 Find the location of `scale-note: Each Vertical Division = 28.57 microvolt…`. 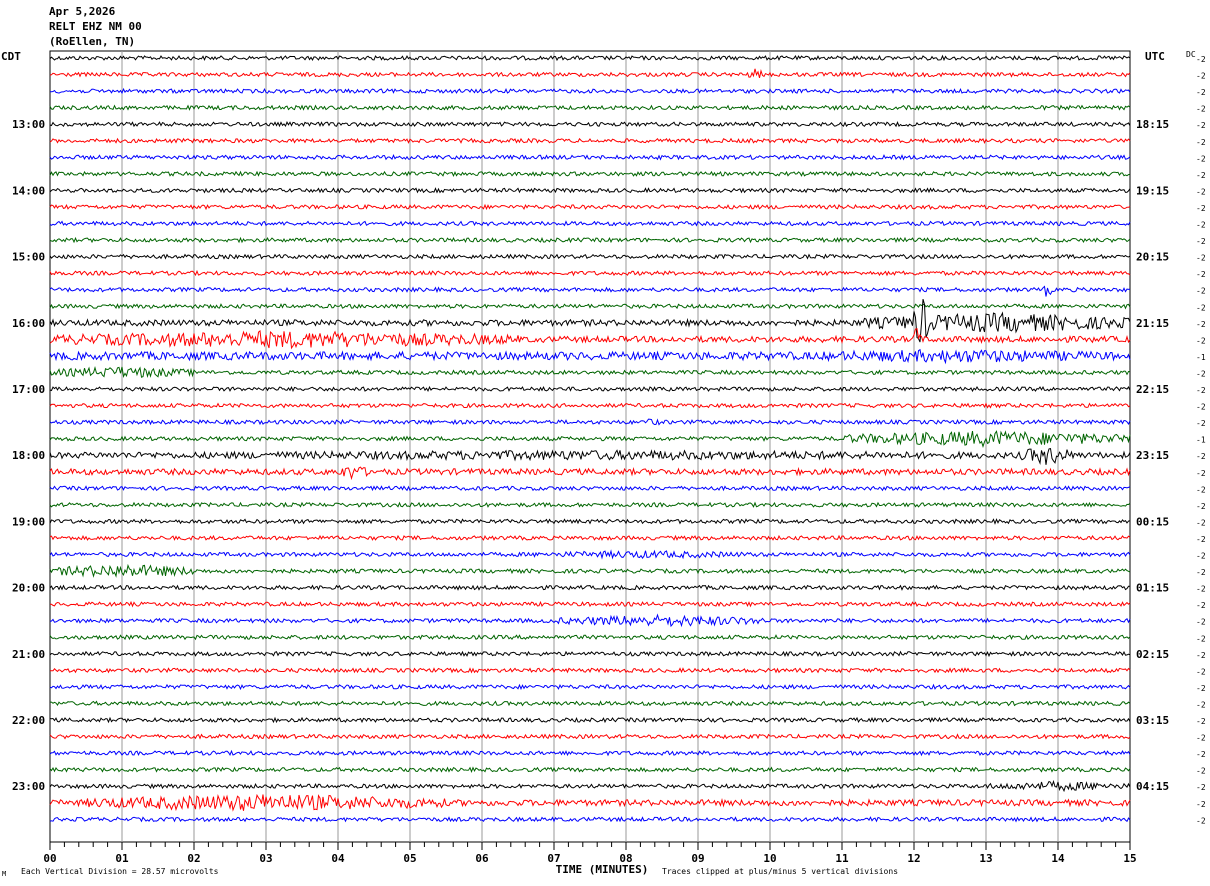

scale-note: Each Vertical Division = 28.57 microvolt… is located at coordinates (120, 871).